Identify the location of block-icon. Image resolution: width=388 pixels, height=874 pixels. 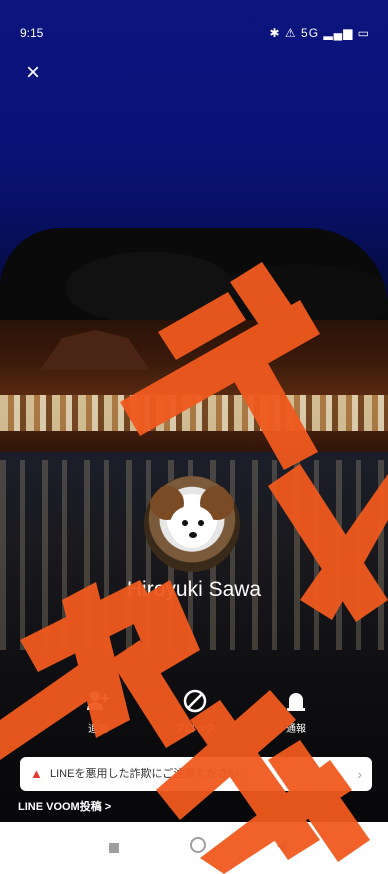
(195, 703).